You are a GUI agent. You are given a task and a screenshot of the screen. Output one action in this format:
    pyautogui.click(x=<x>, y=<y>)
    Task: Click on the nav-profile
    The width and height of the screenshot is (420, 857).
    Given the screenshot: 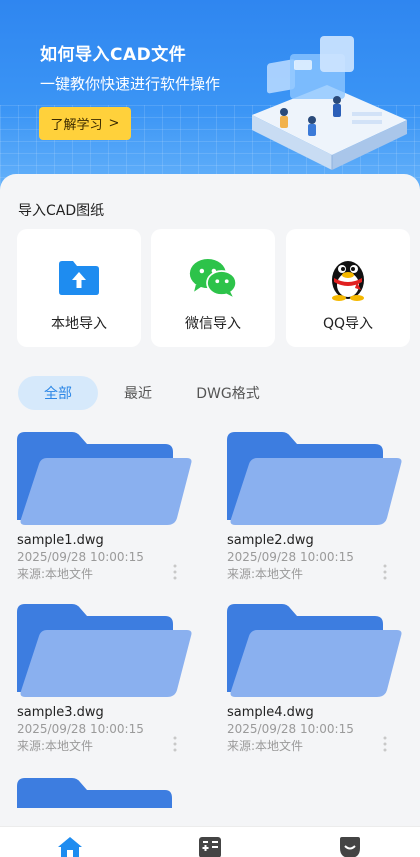 What is the action you would take?
    pyautogui.click(x=350, y=842)
    